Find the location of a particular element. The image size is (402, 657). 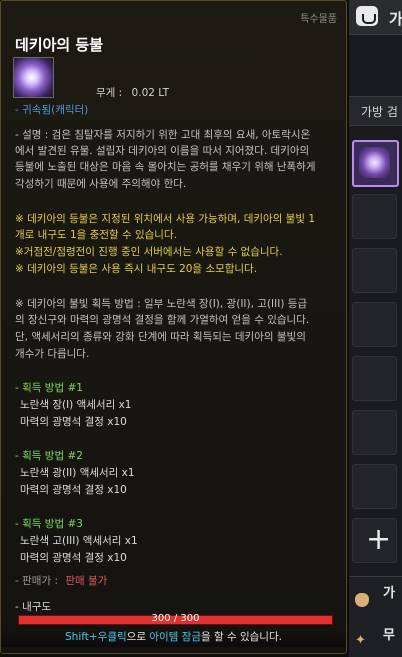

inventory-header: 가 is located at coordinates (375, 17).